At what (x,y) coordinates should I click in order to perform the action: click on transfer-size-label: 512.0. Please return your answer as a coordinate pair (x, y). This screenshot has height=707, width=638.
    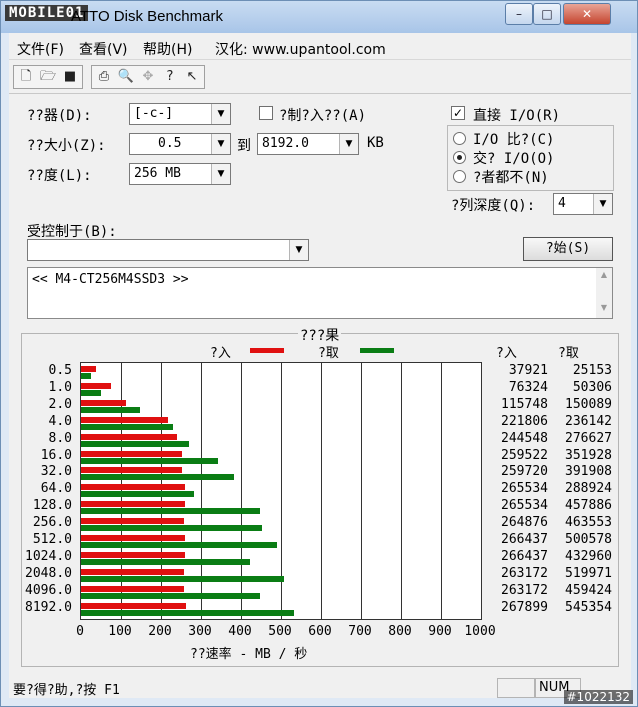
    Looking at the image, I should click on (52, 539).